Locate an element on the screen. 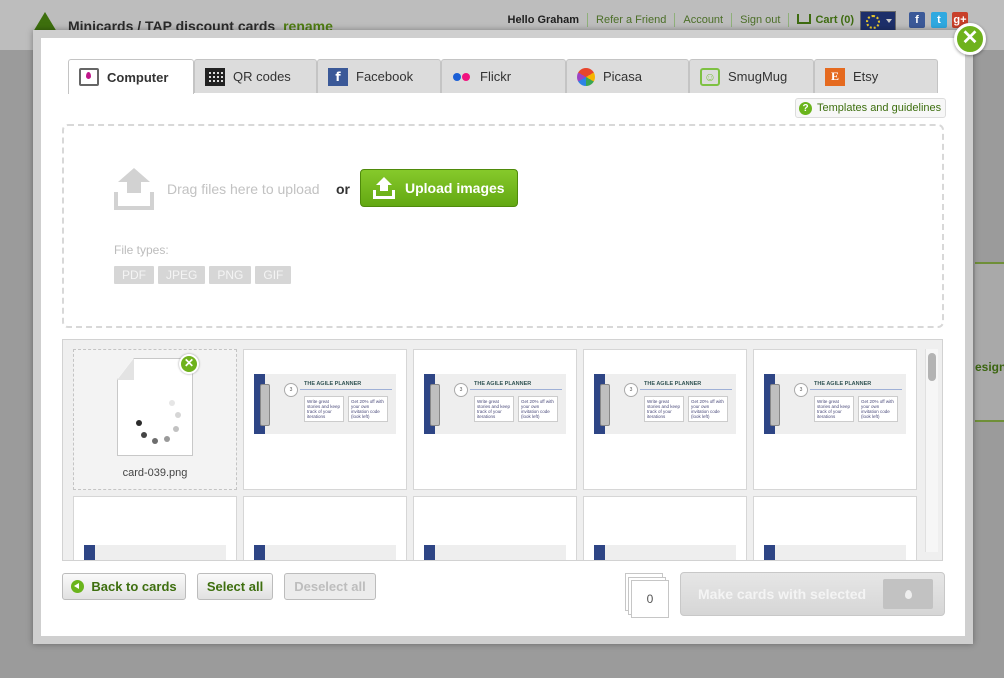  cart-link: Cart (0) is located at coordinates (825, 20).